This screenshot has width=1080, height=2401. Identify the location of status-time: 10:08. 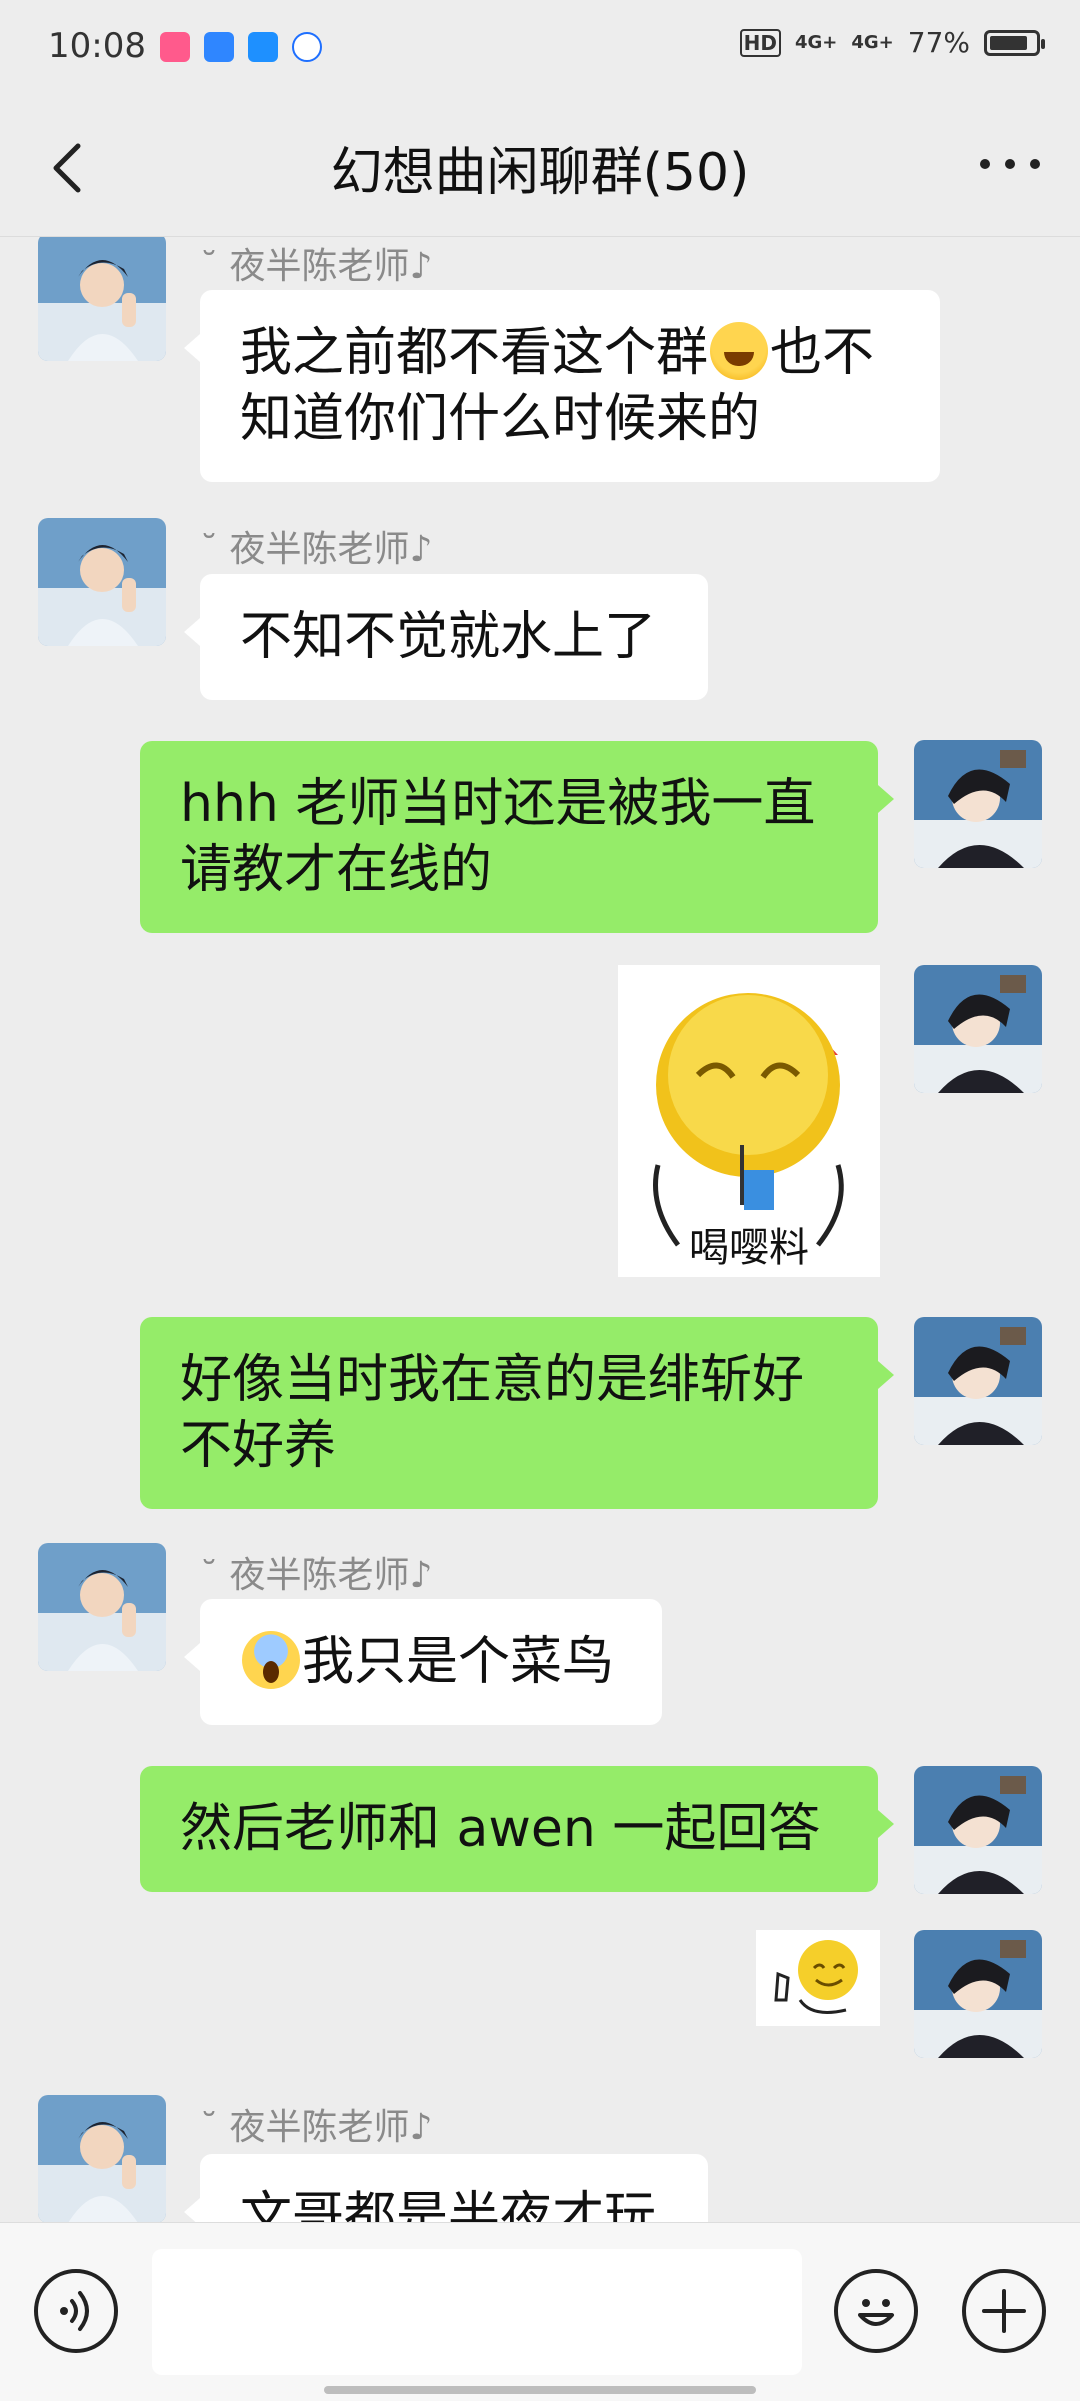
(97, 46).